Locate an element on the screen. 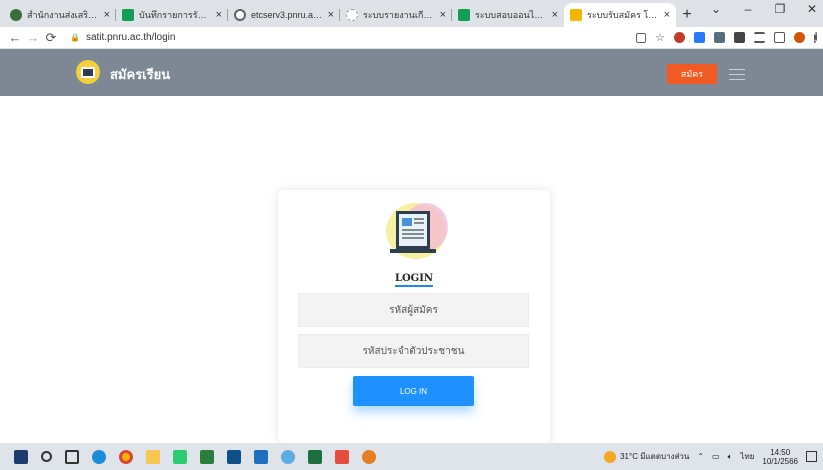 This screenshot has height=470, width=823. browser-tab: สำนักงานส่งเสริมการเรียนรู้ × is located at coordinates (60, 15).